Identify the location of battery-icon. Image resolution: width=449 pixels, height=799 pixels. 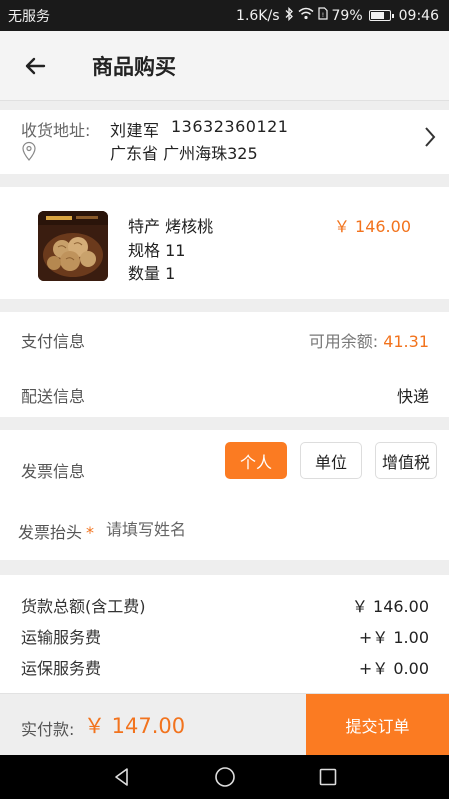
(381, 15).